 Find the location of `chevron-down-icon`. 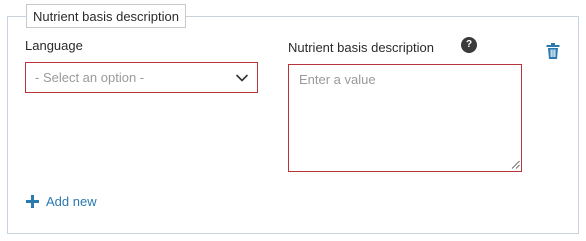

chevron-down-icon is located at coordinates (242, 78).